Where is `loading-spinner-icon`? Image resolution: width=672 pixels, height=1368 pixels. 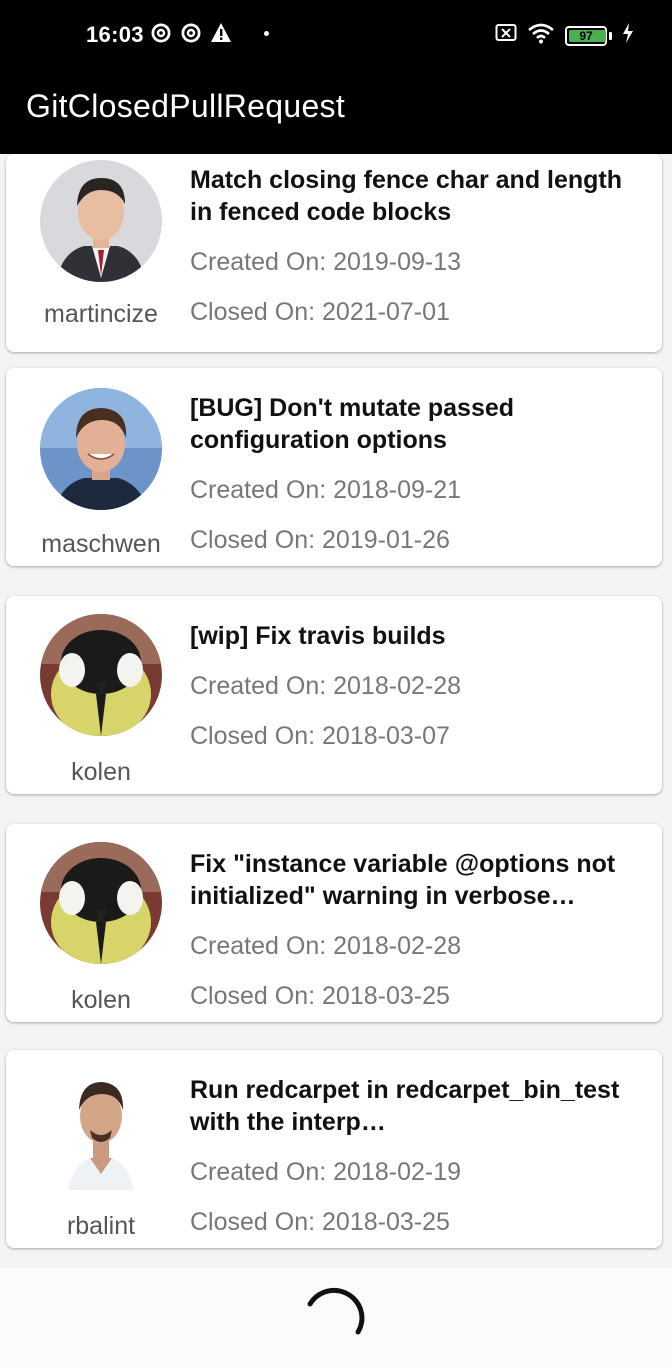
loading-spinner-icon is located at coordinates (336, 1311).